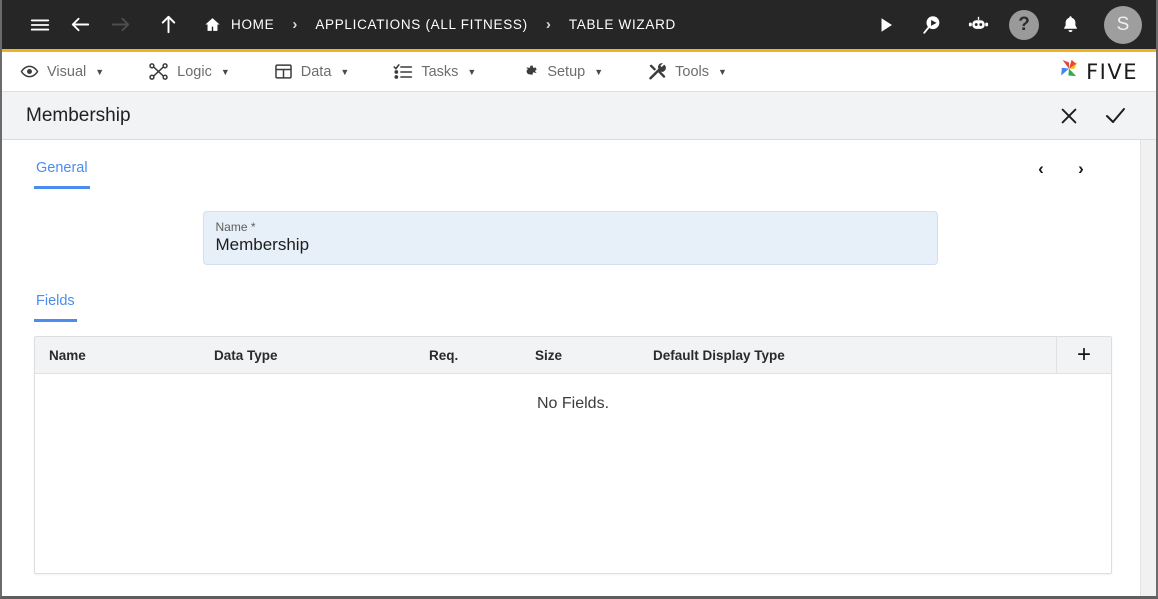 This screenshot has height=599, width=1158. I want to click on menu-label-tasks: Tasks, so click(440, 71).